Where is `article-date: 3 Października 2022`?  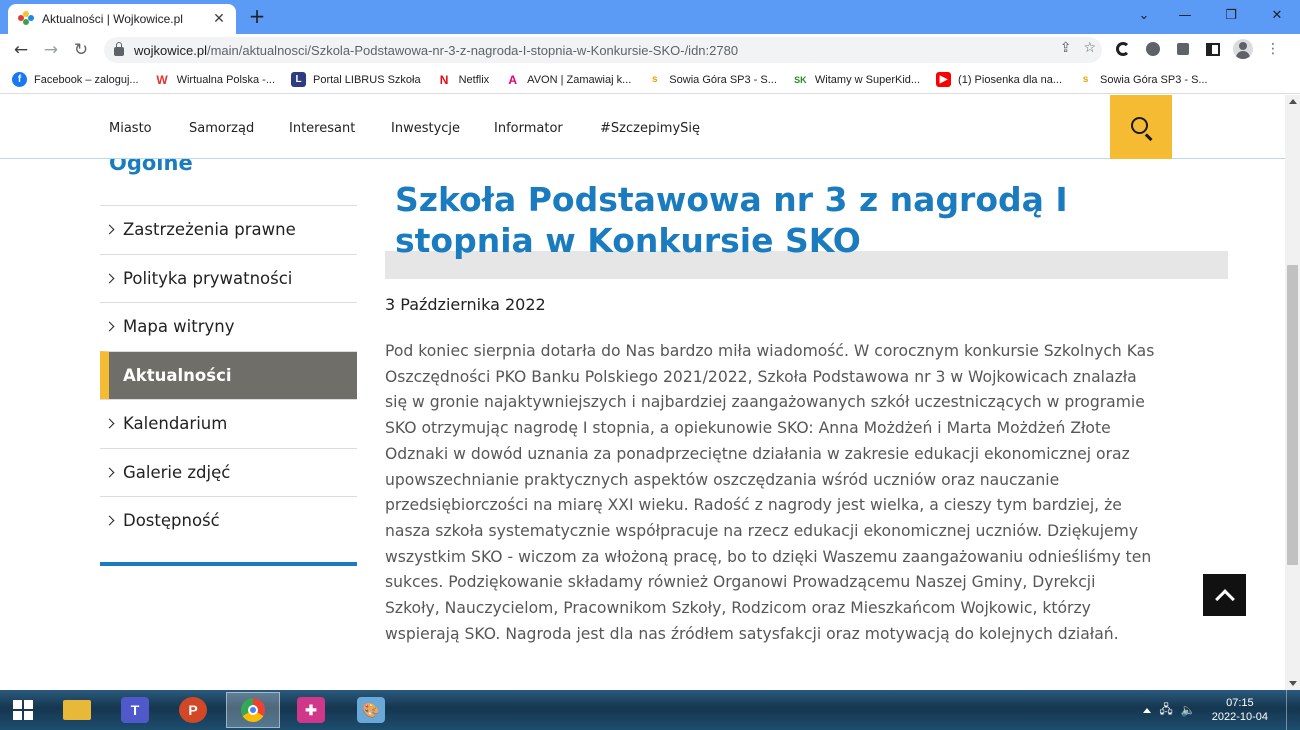 article-date: 3 Października 2022 is located at coordinates (465, 304).